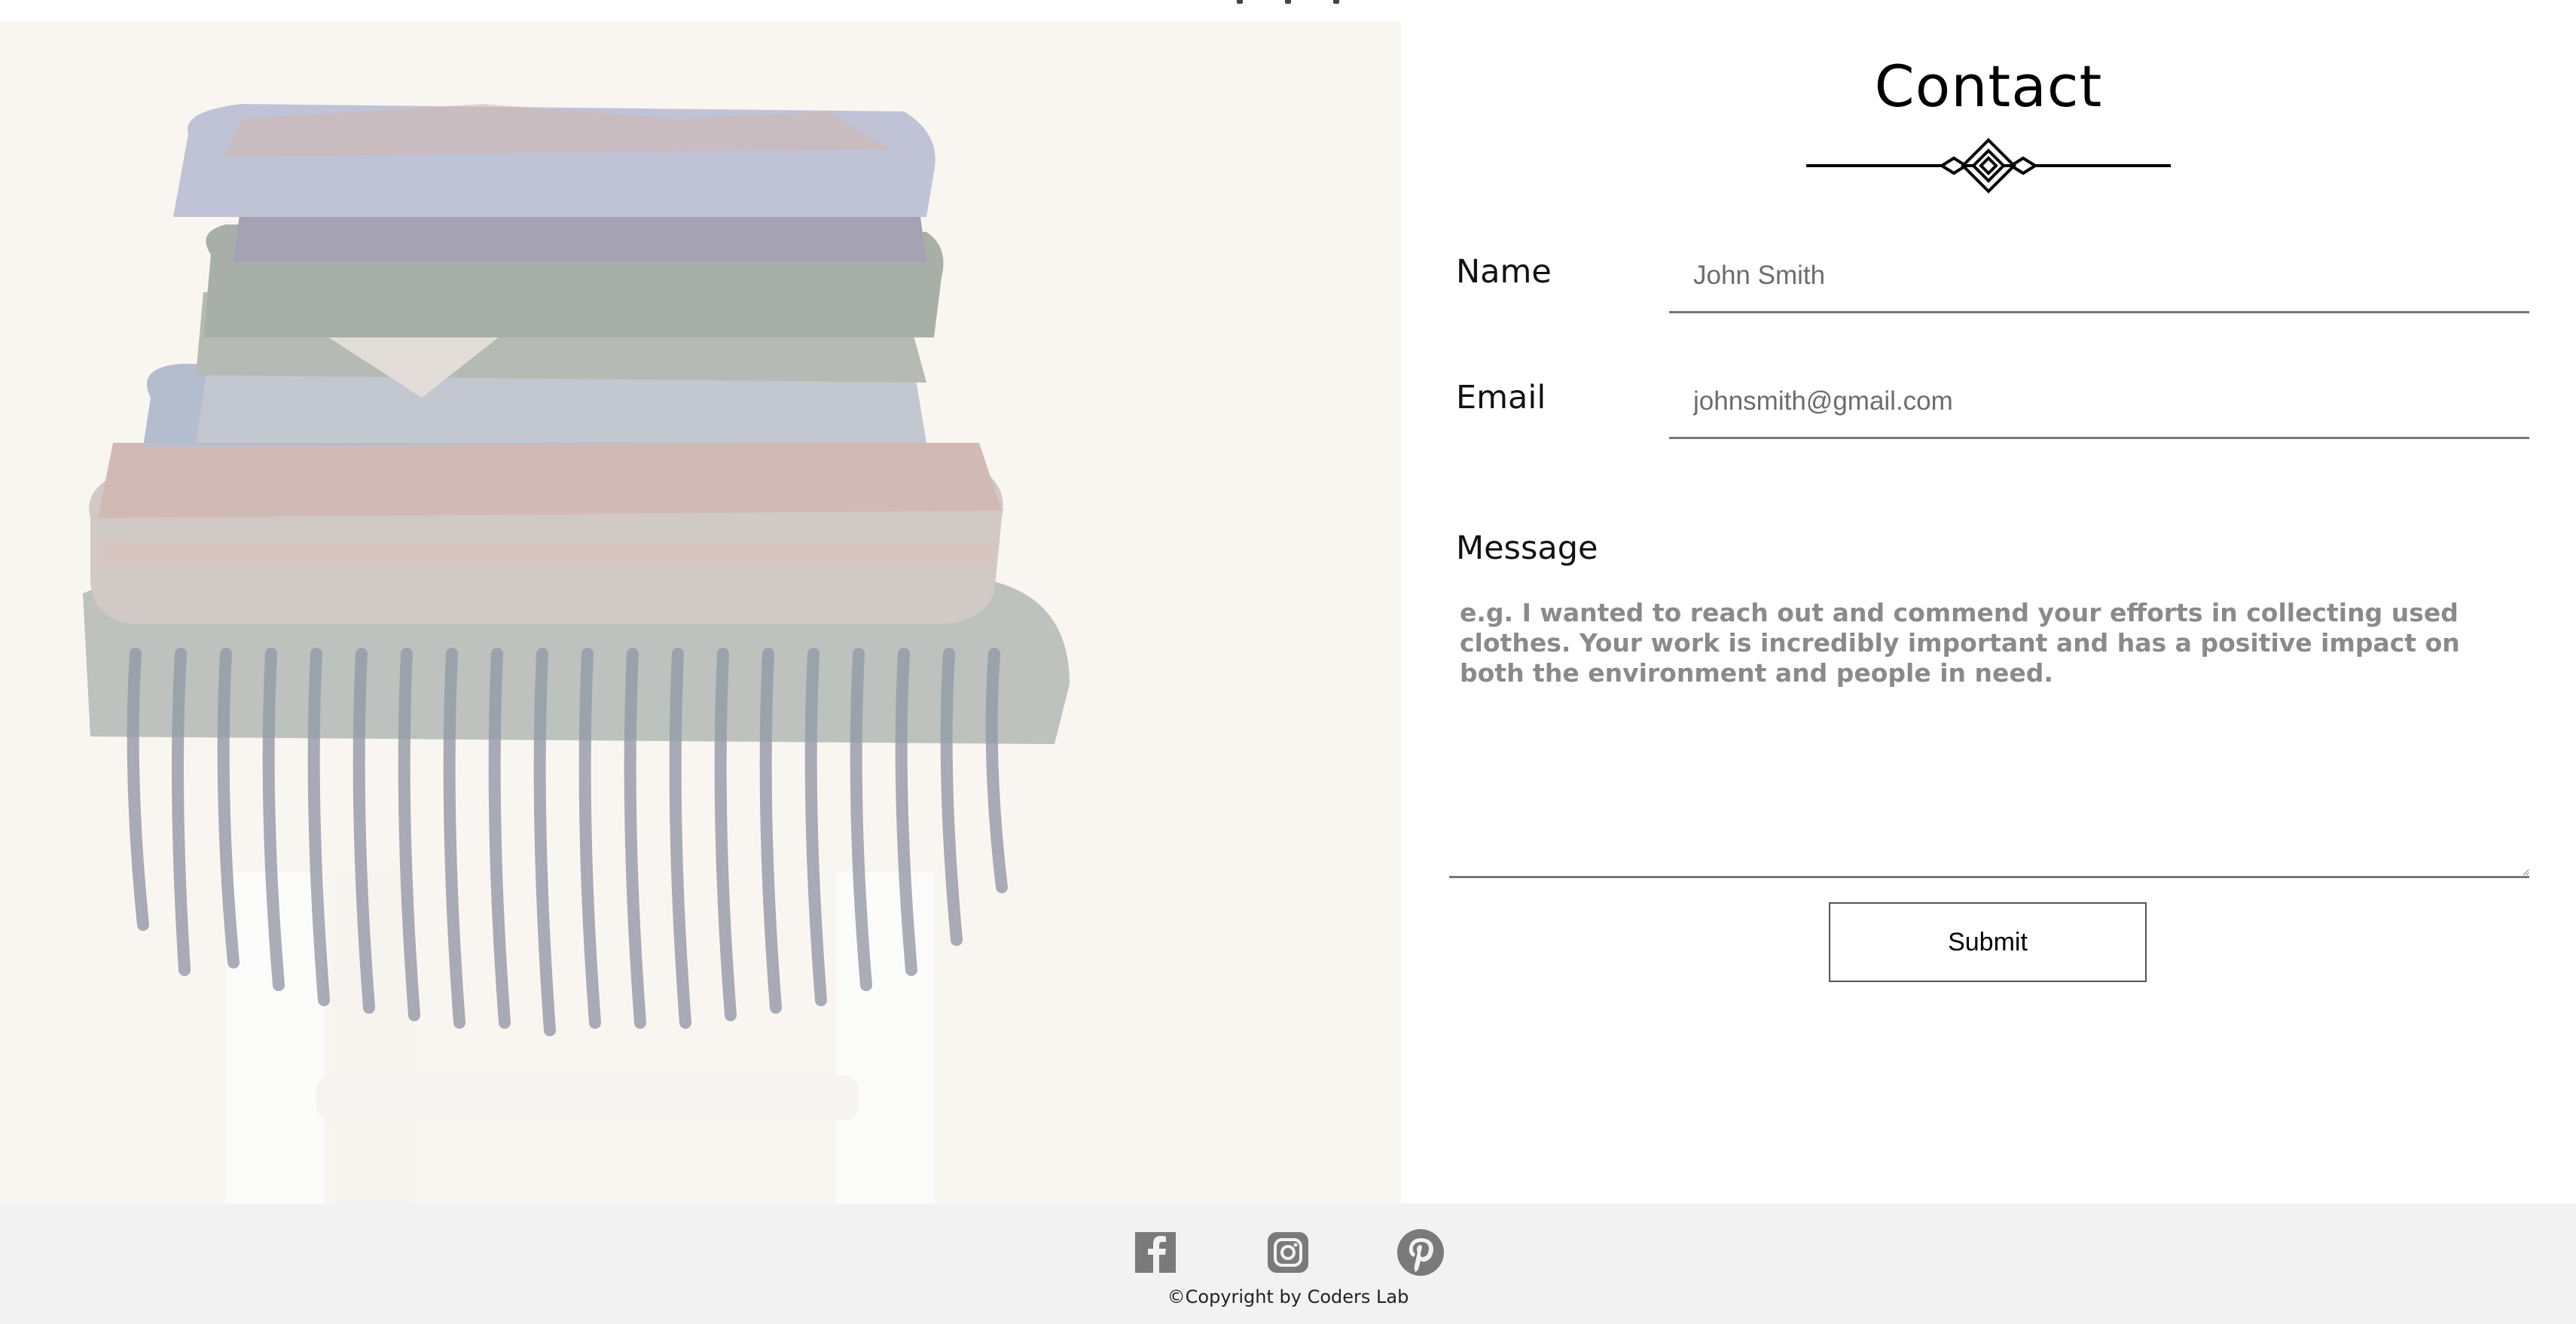  What do you see at coordinates (1155, 1252) in the screenshot?
I see `facebook-icon` at bounding box center [1155, 1252].